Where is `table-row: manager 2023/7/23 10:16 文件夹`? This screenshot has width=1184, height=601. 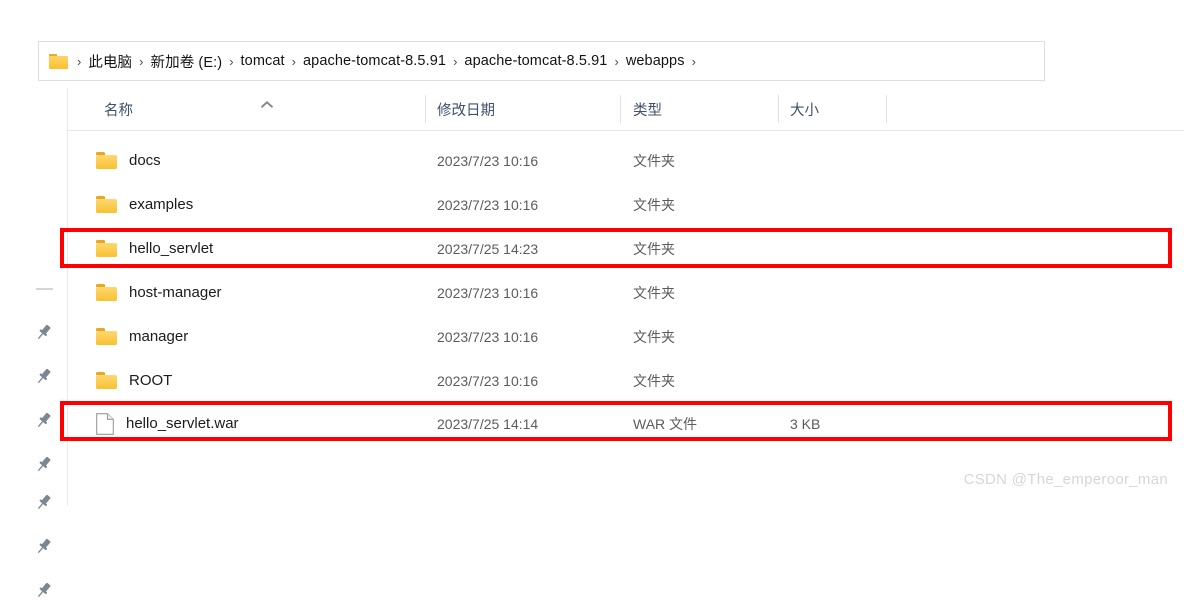
table-row: manager 2023/7/23 10:16 文件夹 is located at coordinates (626, 336).